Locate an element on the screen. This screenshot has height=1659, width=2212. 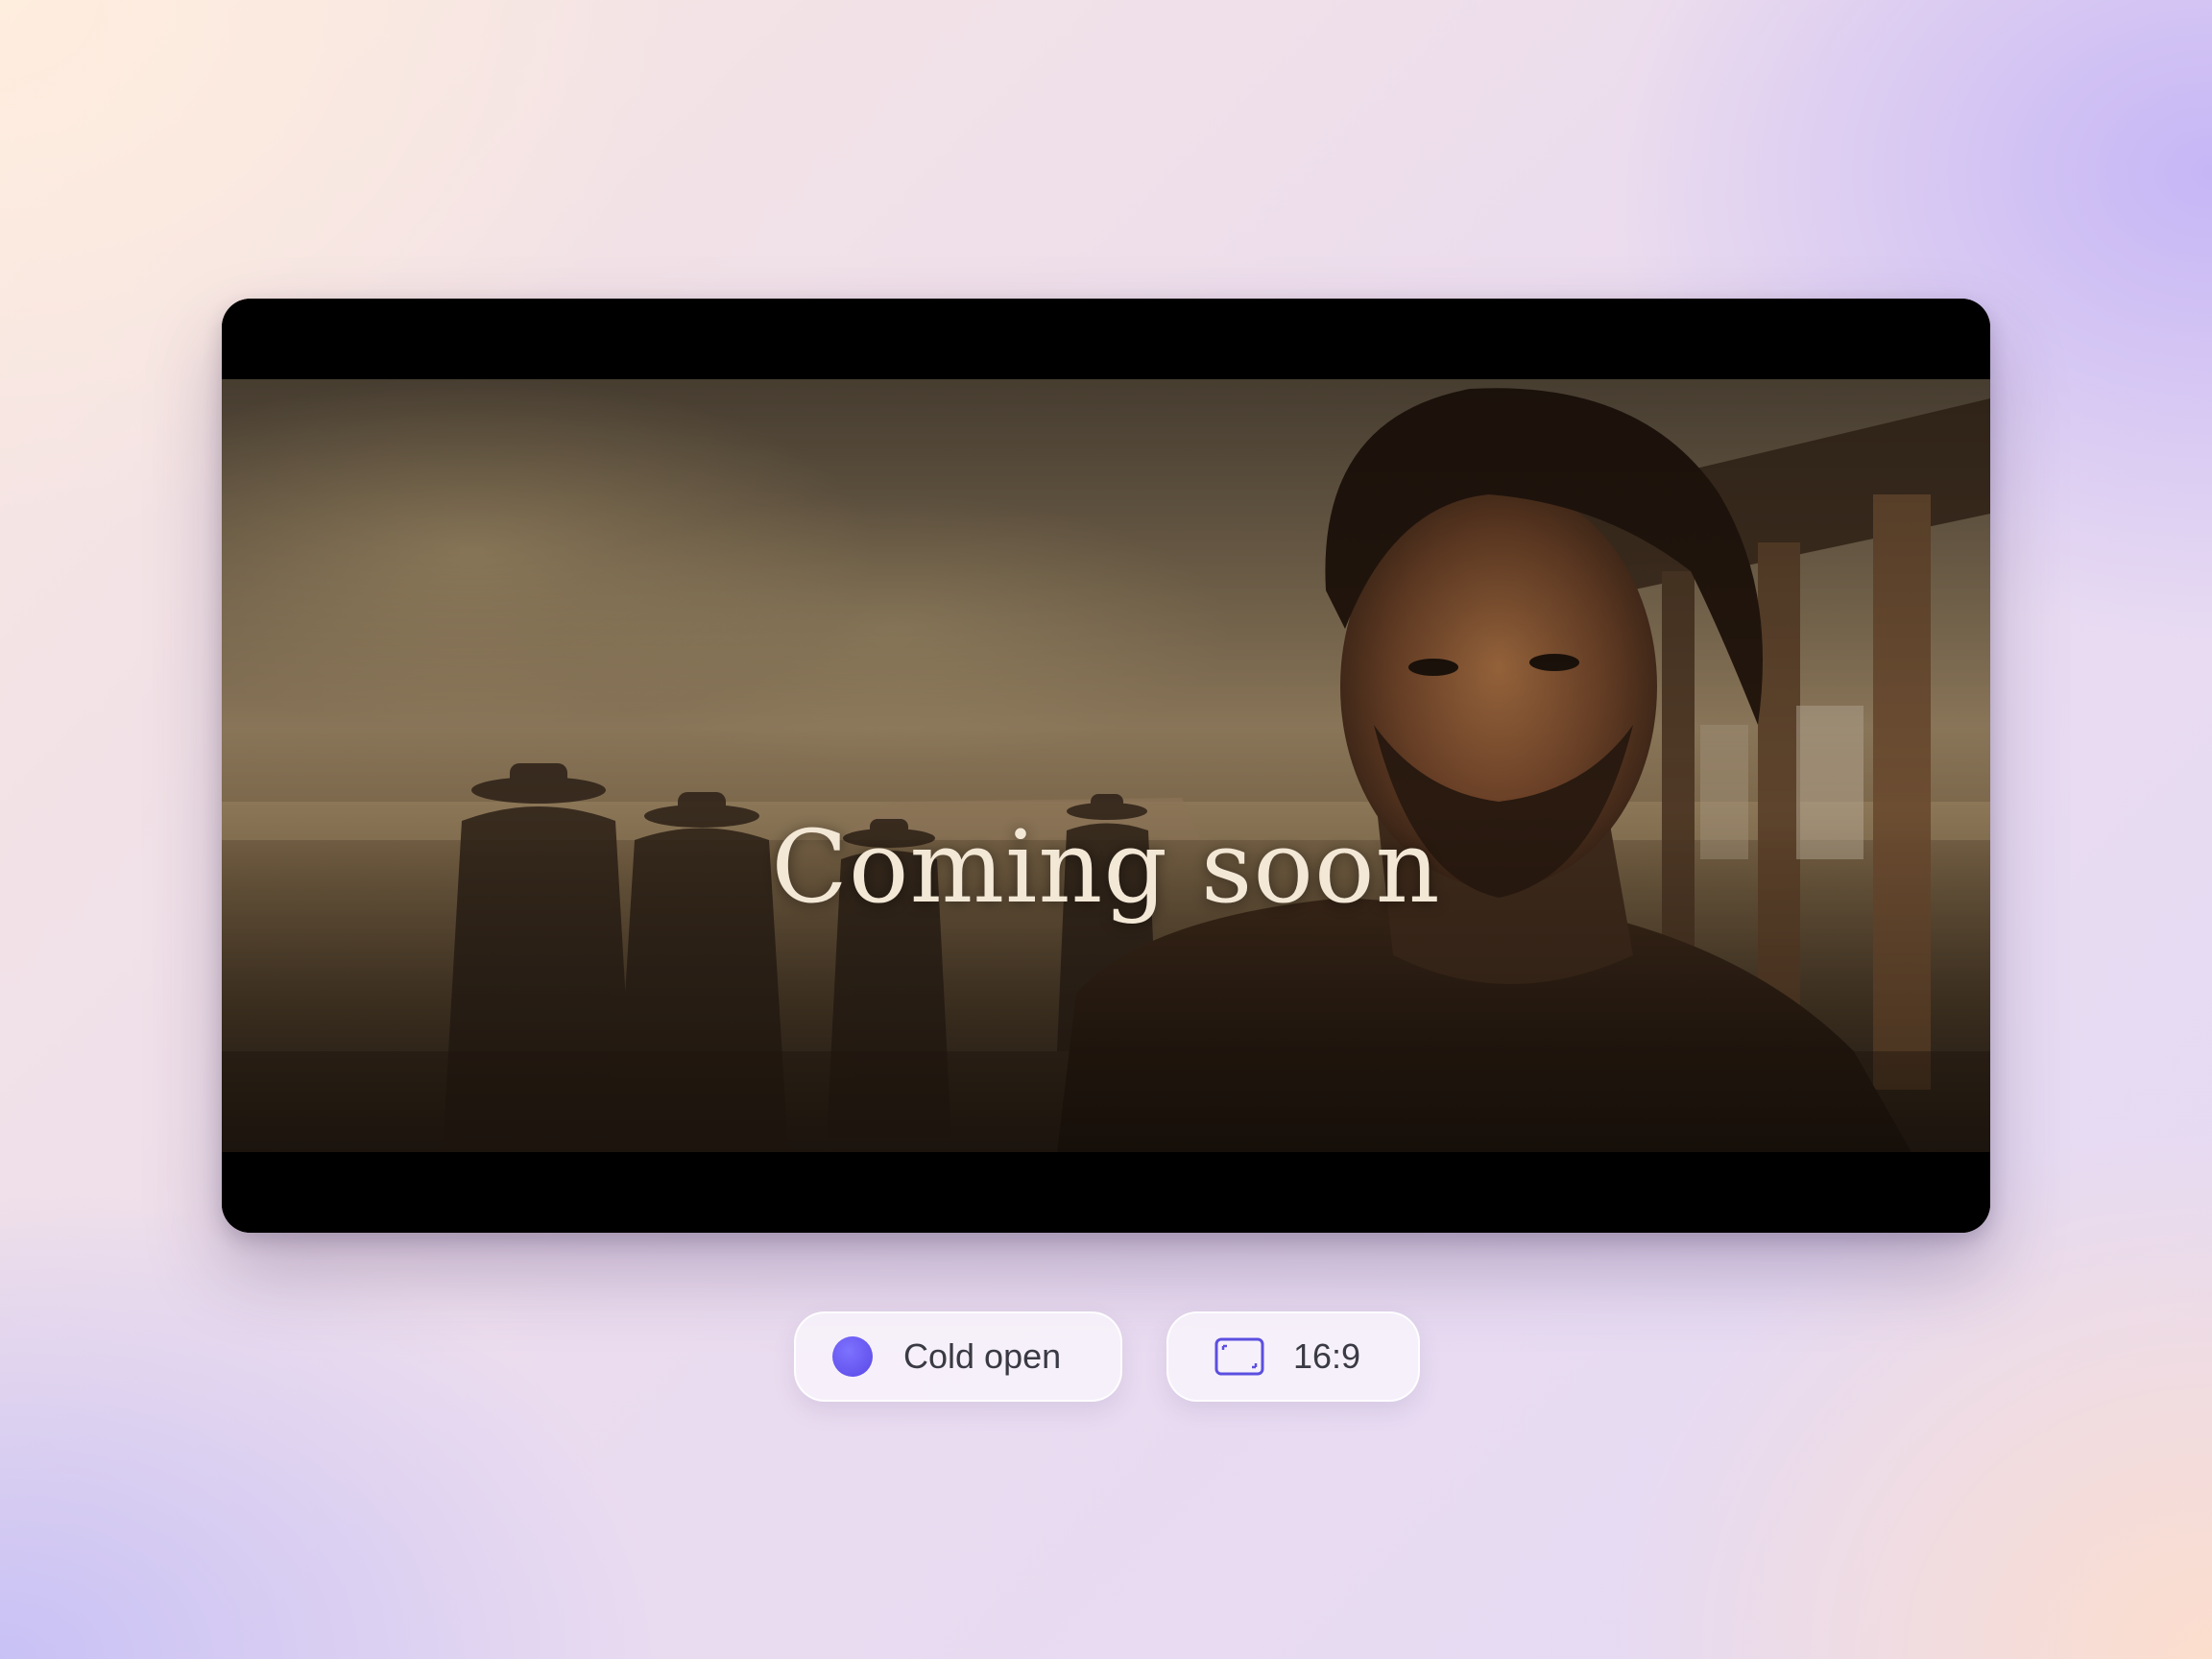
coming-soon-title: Coming soon is located at coordinates (1106, 867).